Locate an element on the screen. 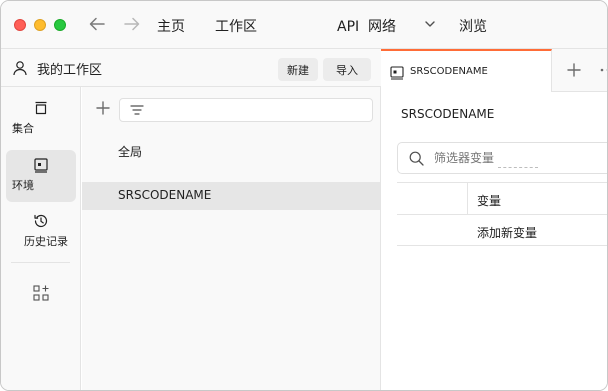 The image size is (608, 391). environment-name-title: SRSCODENAME is located at coordinates (447, 114).